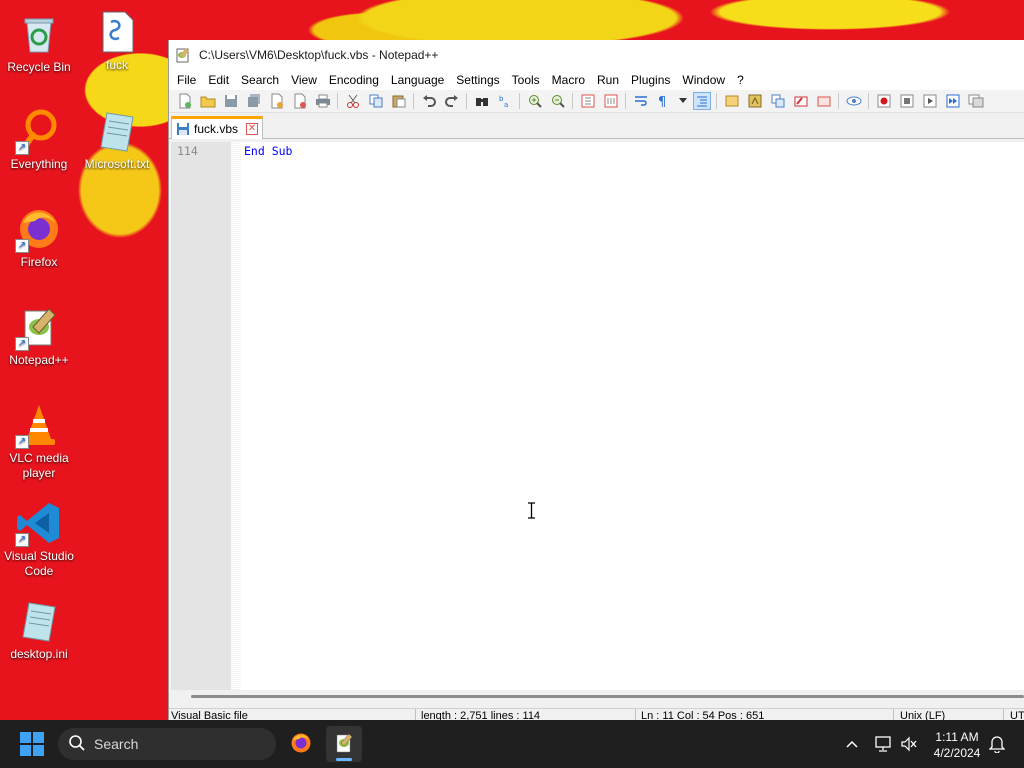 This screenshot has height=768, width=1024. What do you see at coordinates (117, 40) in the screenshot?
I see `desktop-icon-fuck-vbs: fuck` at bounding box center [117, 40].